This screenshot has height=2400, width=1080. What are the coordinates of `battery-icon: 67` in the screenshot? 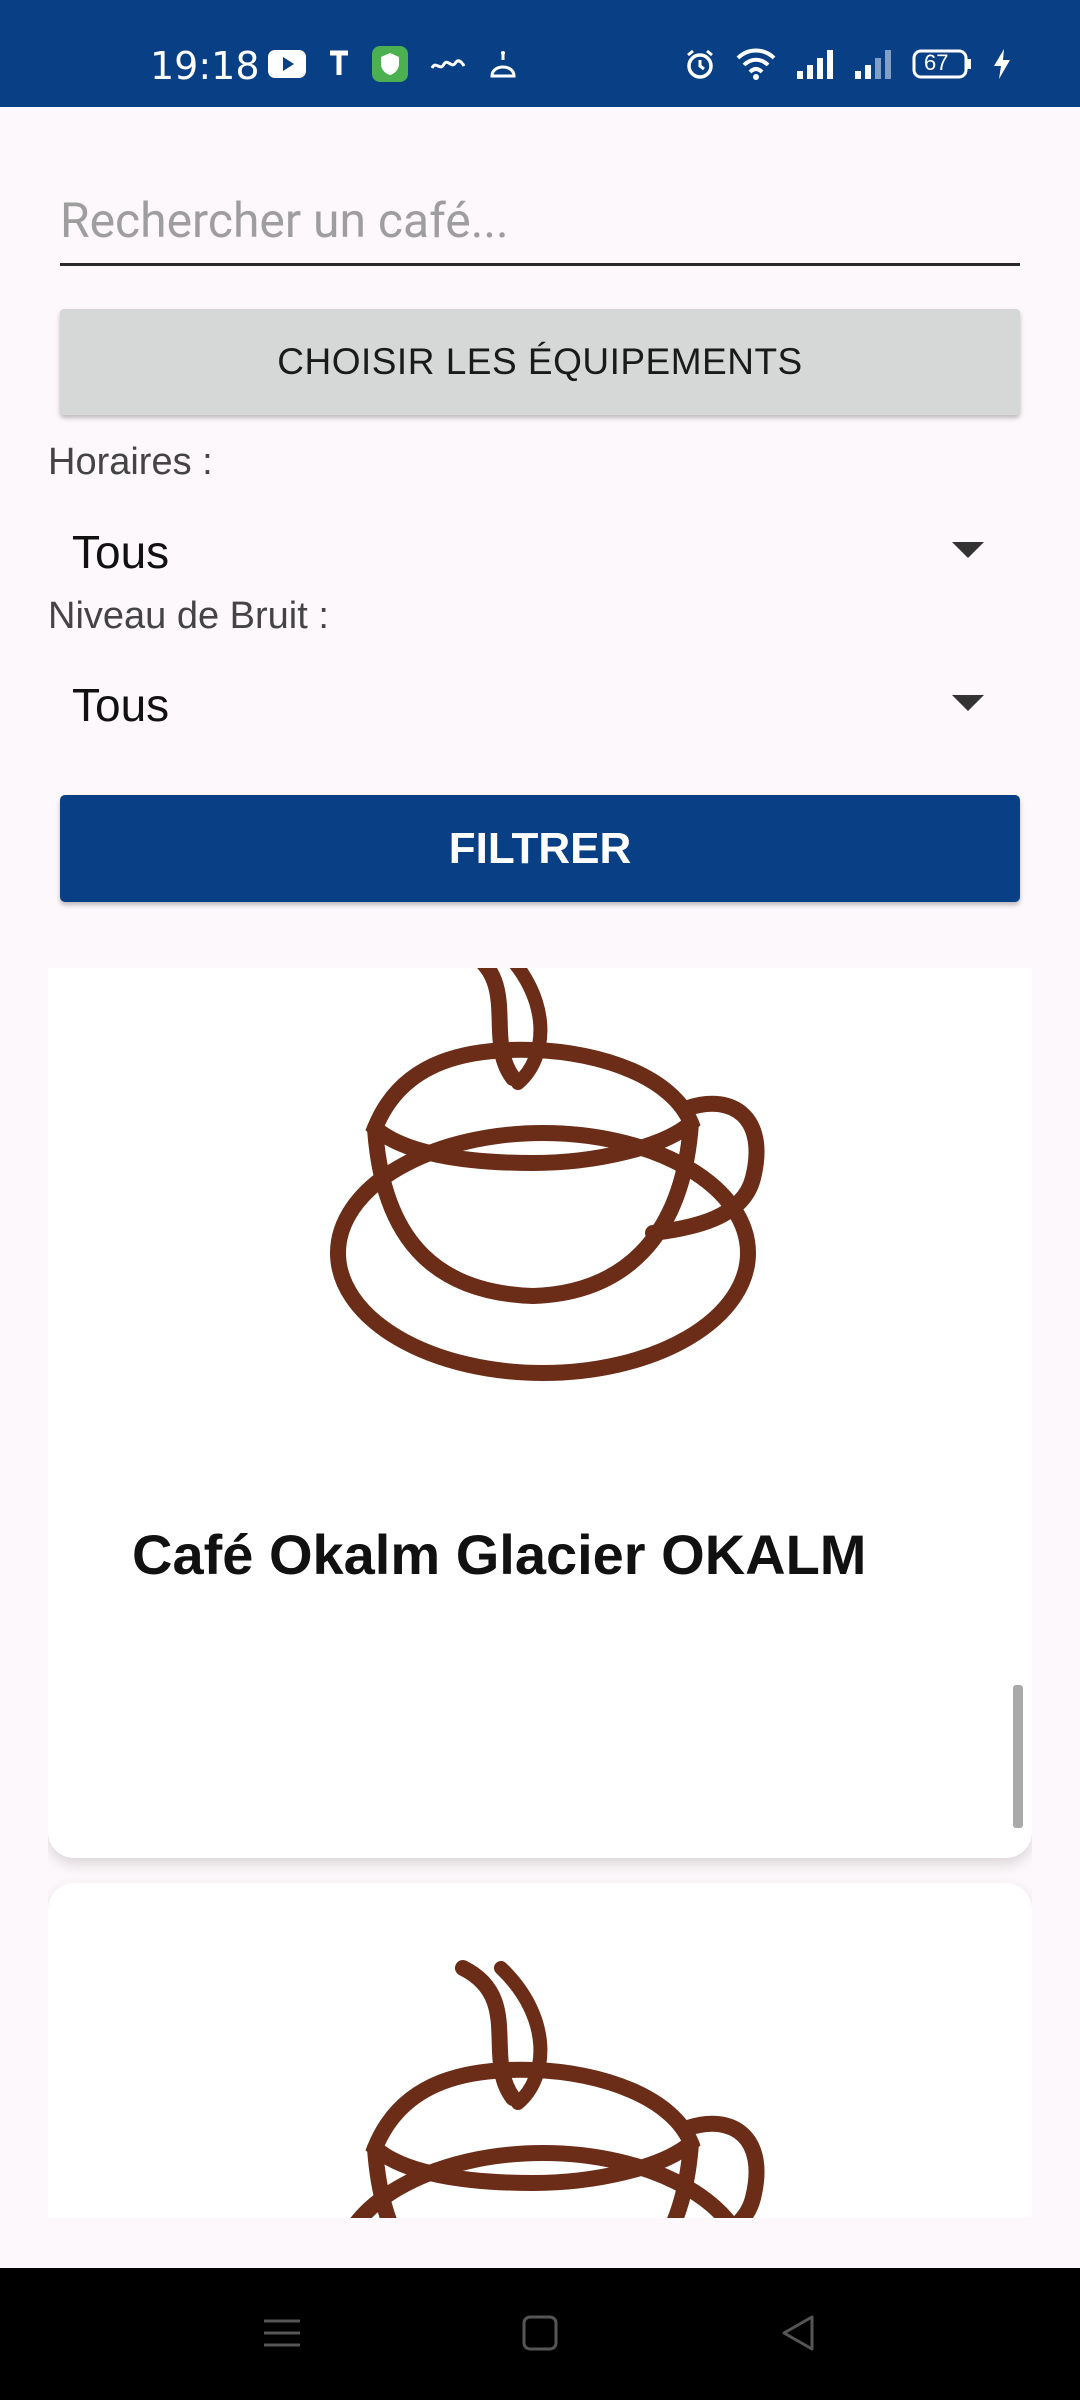 It's located at (942, 64).